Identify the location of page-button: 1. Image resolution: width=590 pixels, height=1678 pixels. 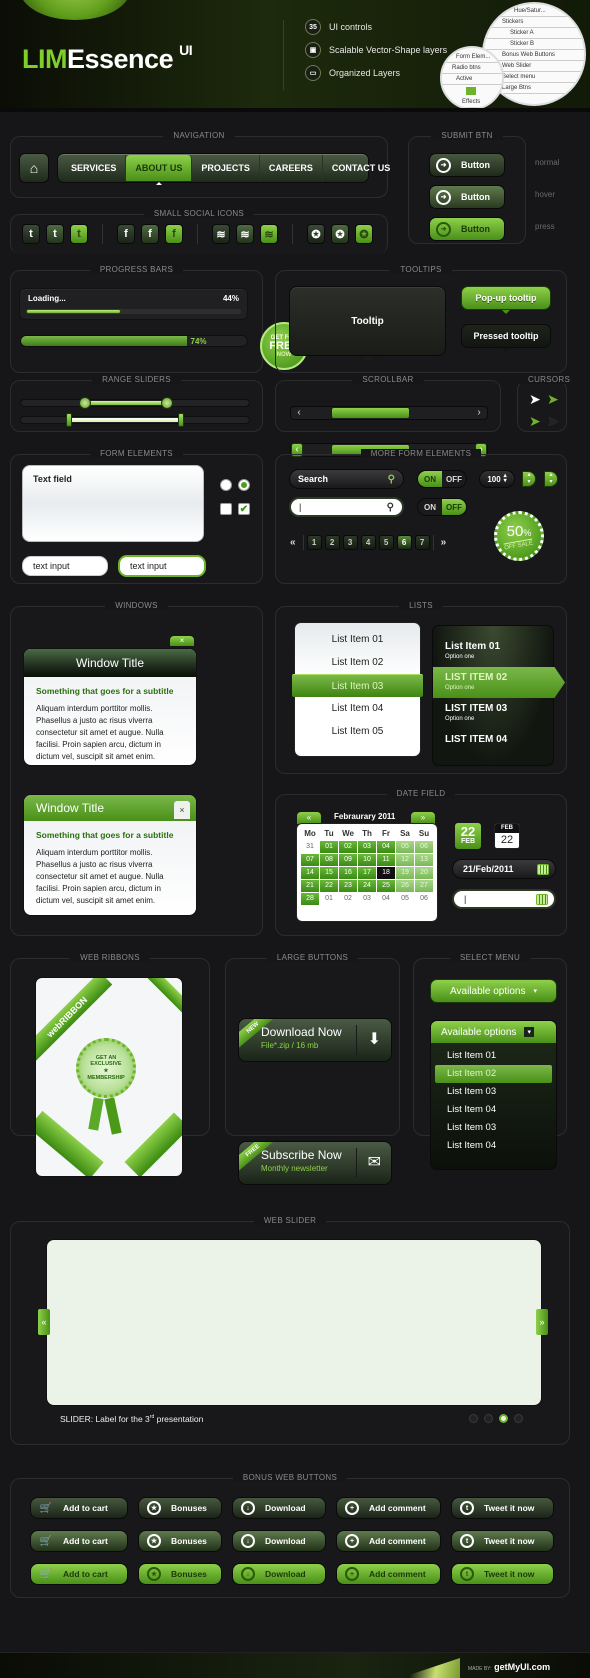
(314, 542).